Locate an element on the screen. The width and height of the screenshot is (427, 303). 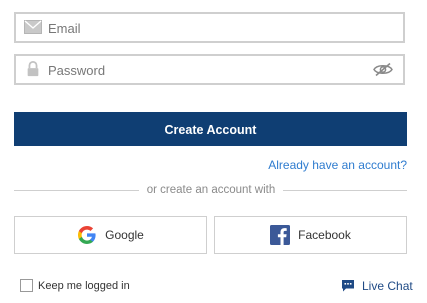
facebook-button: Facebook is located at coordinates (310, 235).